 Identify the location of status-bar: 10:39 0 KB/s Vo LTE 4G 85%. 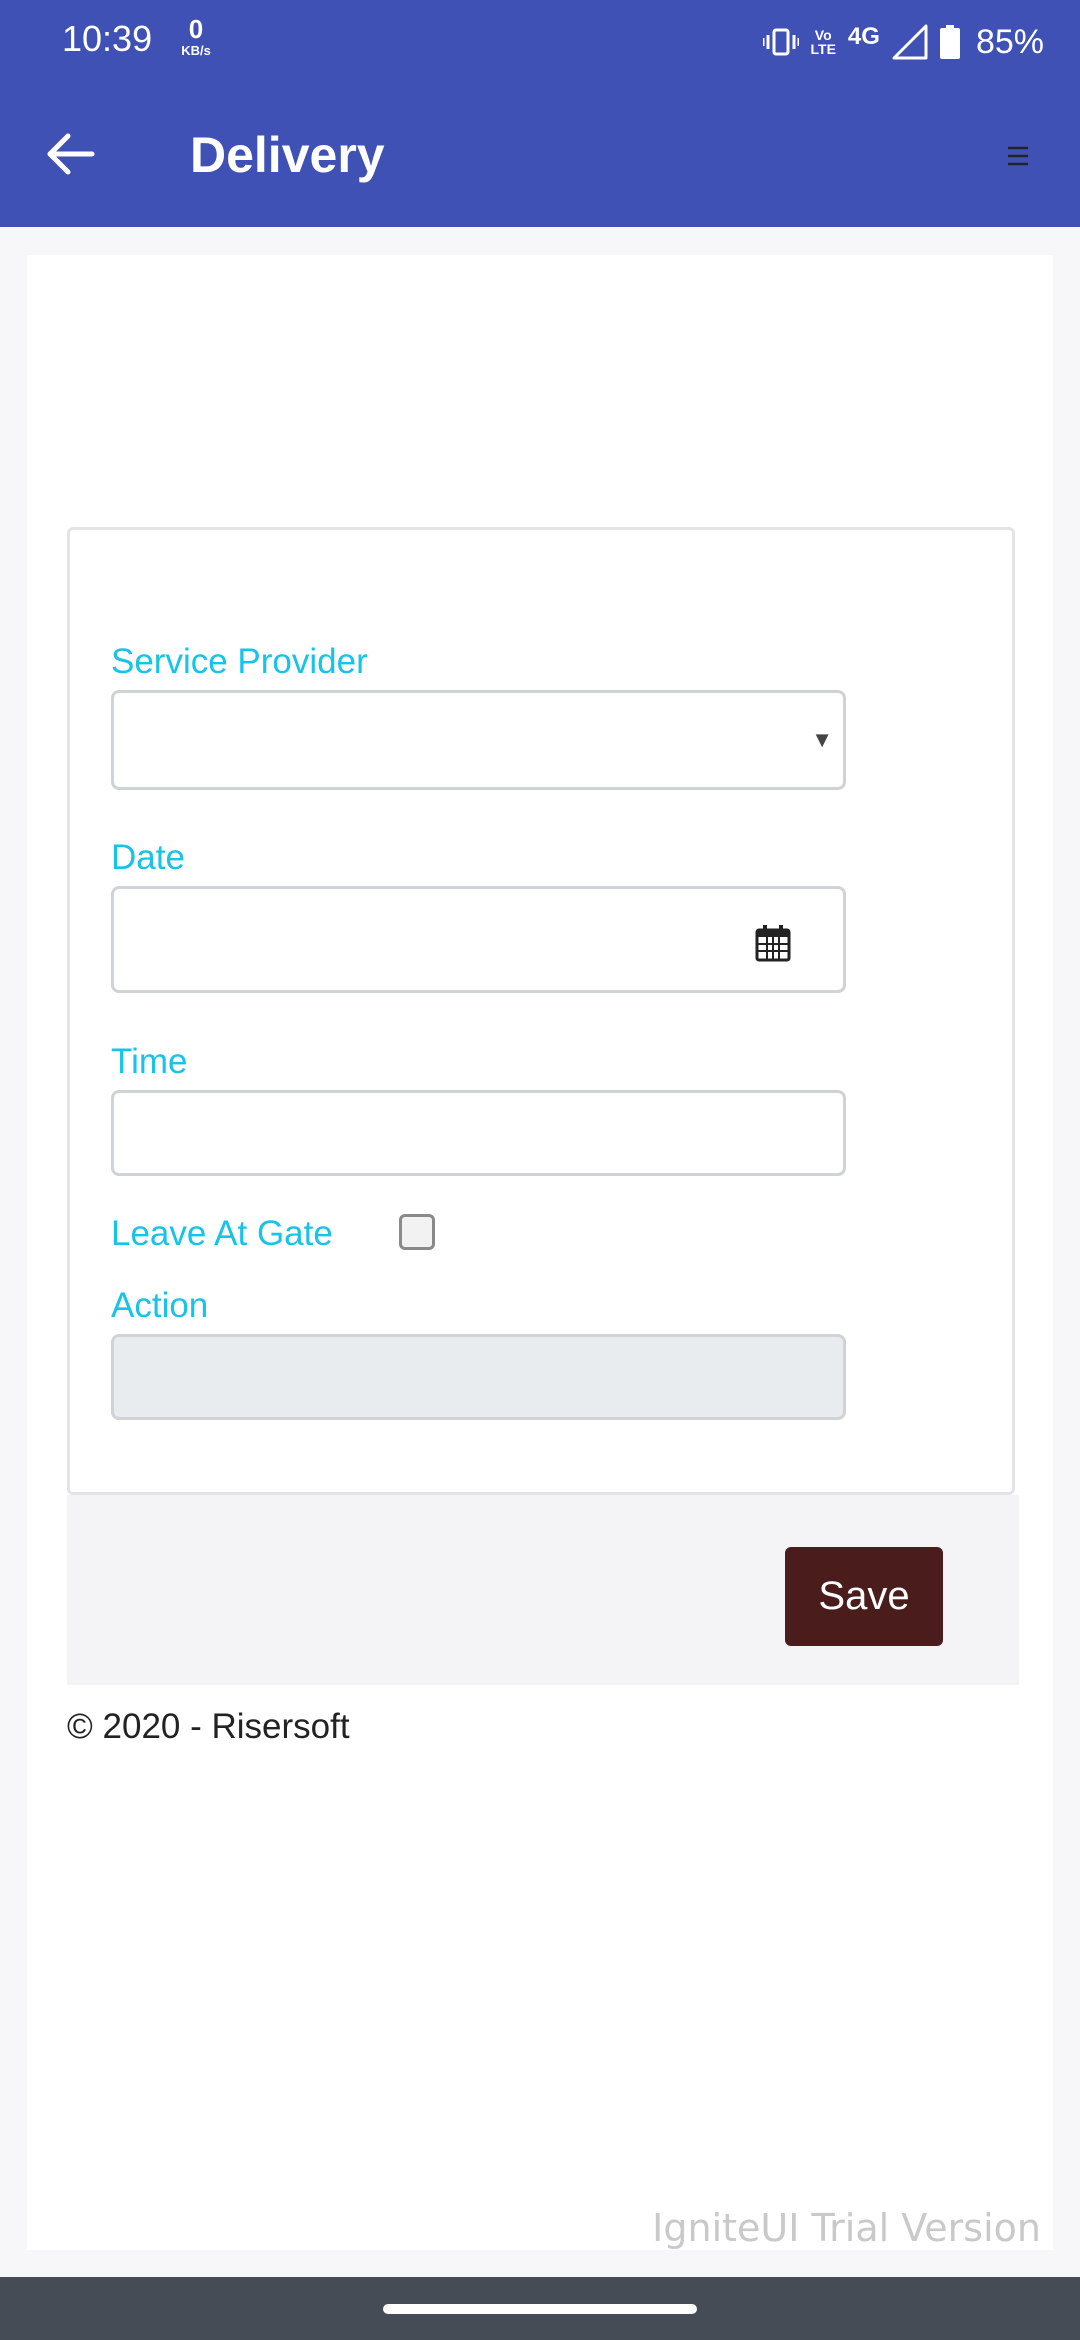
(540, 42).